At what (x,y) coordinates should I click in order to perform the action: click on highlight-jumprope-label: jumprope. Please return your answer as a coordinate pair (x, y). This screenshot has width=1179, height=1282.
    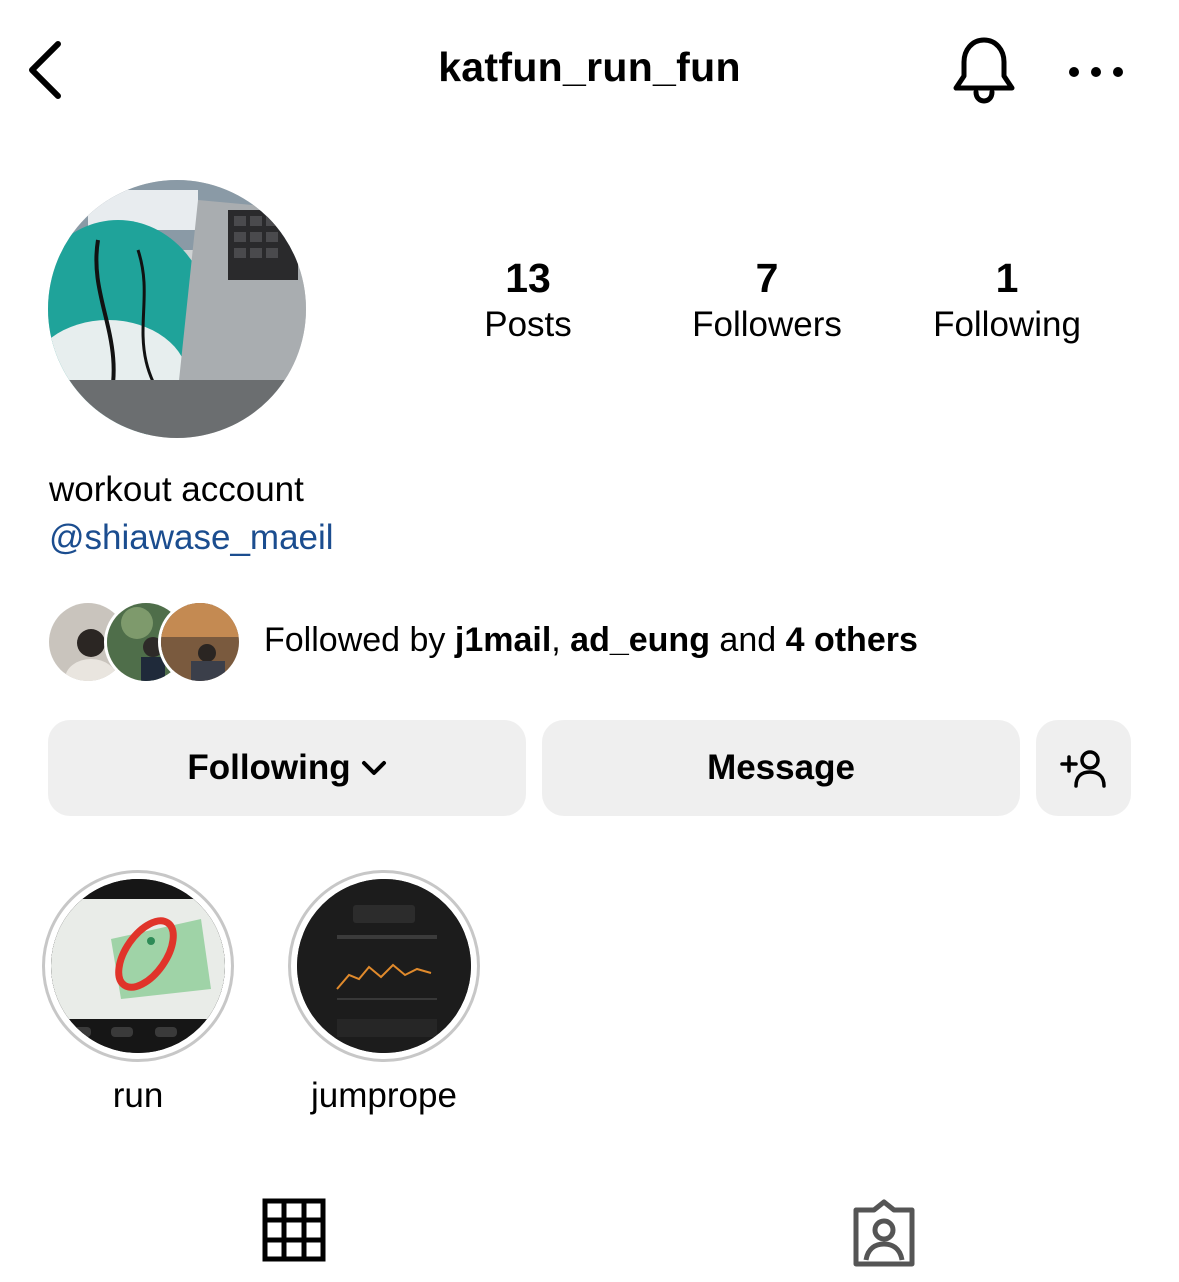
    Looking at the image, I should click on (384, 1095).